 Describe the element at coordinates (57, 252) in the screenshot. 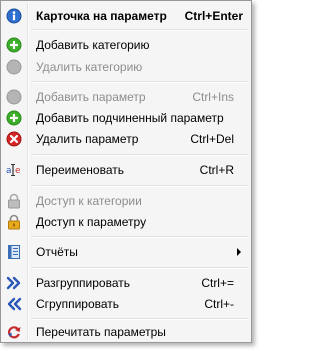

I see `menu-item-label: Отчёты` at that location.